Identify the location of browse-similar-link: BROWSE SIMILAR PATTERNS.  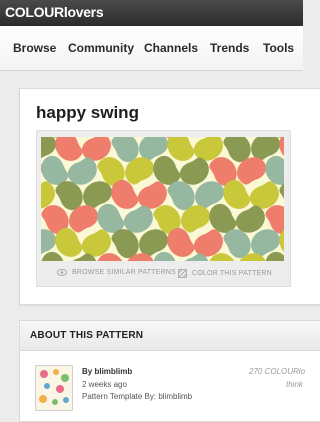
(116, 272).